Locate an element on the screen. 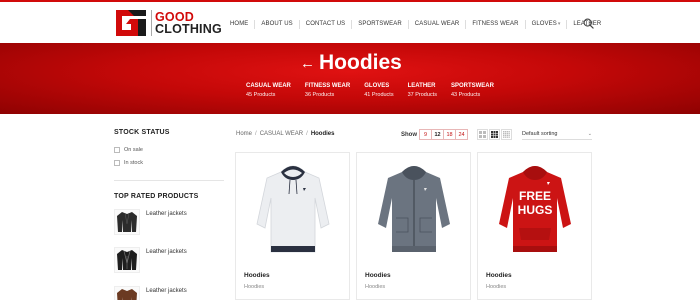 The width and height of the screenshot is (700, 300). category-count: 36 Products is located at coordinates (319, 95).